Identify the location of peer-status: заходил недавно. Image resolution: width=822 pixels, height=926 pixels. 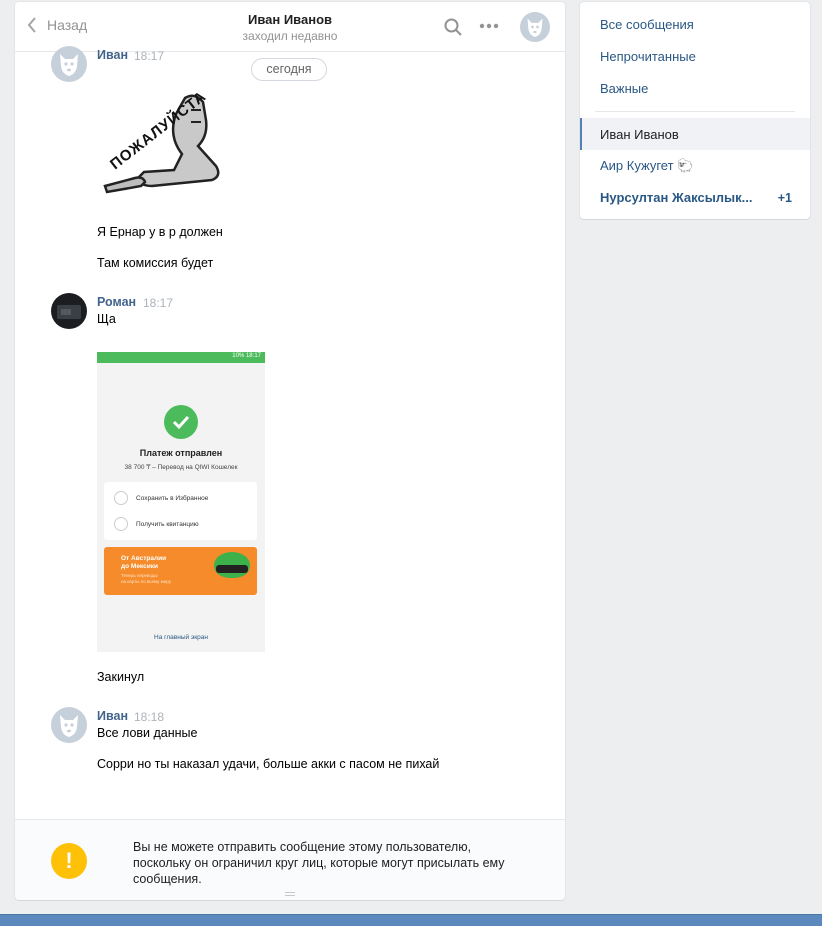
(290, 36).